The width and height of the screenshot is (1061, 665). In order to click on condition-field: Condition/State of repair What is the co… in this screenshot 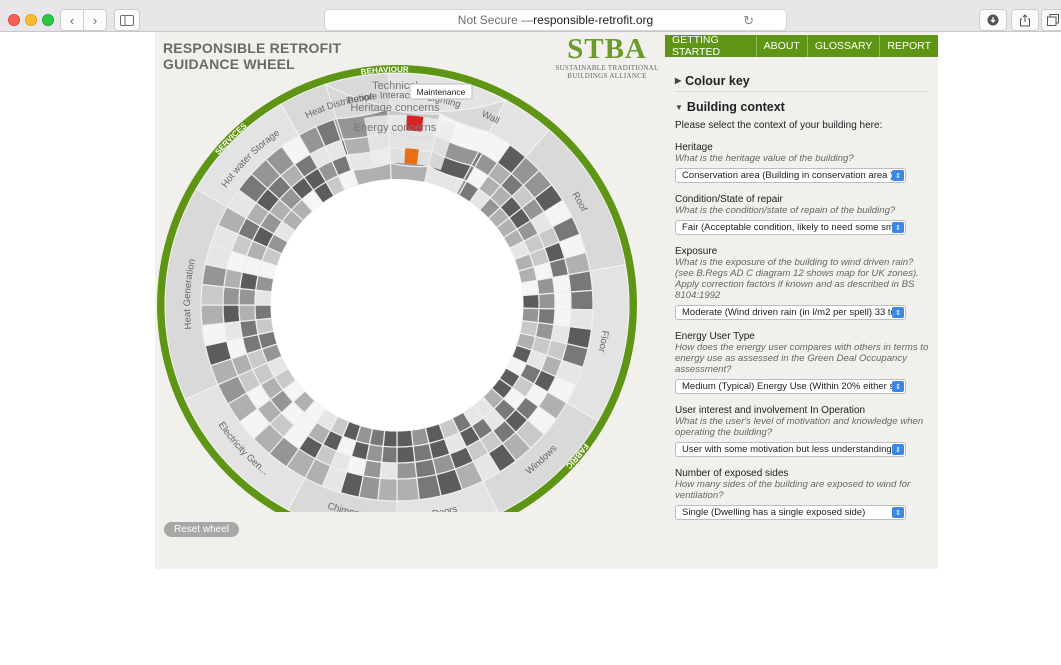, I will do `click(802, 214)`.